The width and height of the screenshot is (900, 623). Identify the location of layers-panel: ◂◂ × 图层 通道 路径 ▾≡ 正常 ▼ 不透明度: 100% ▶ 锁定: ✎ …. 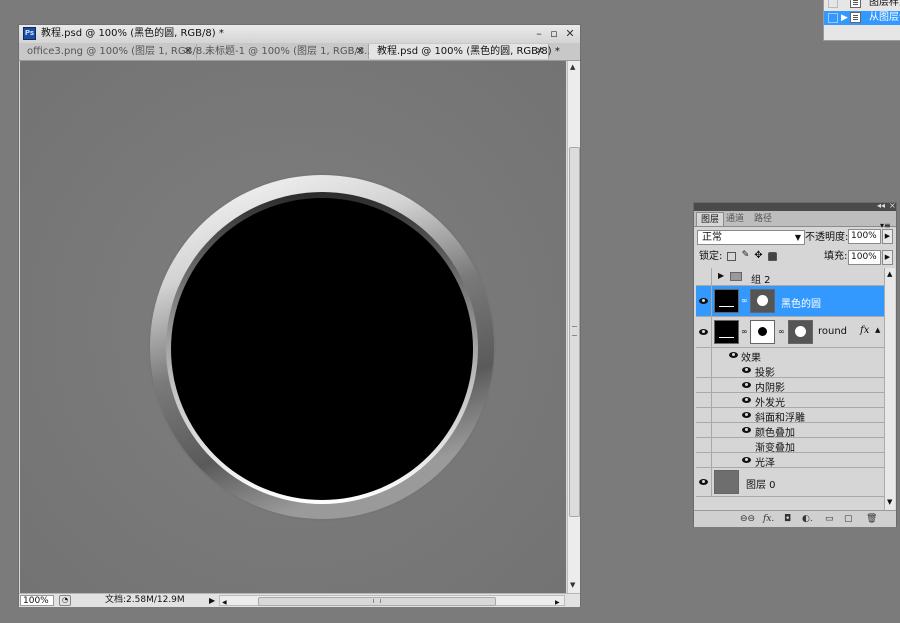
(795, 364).